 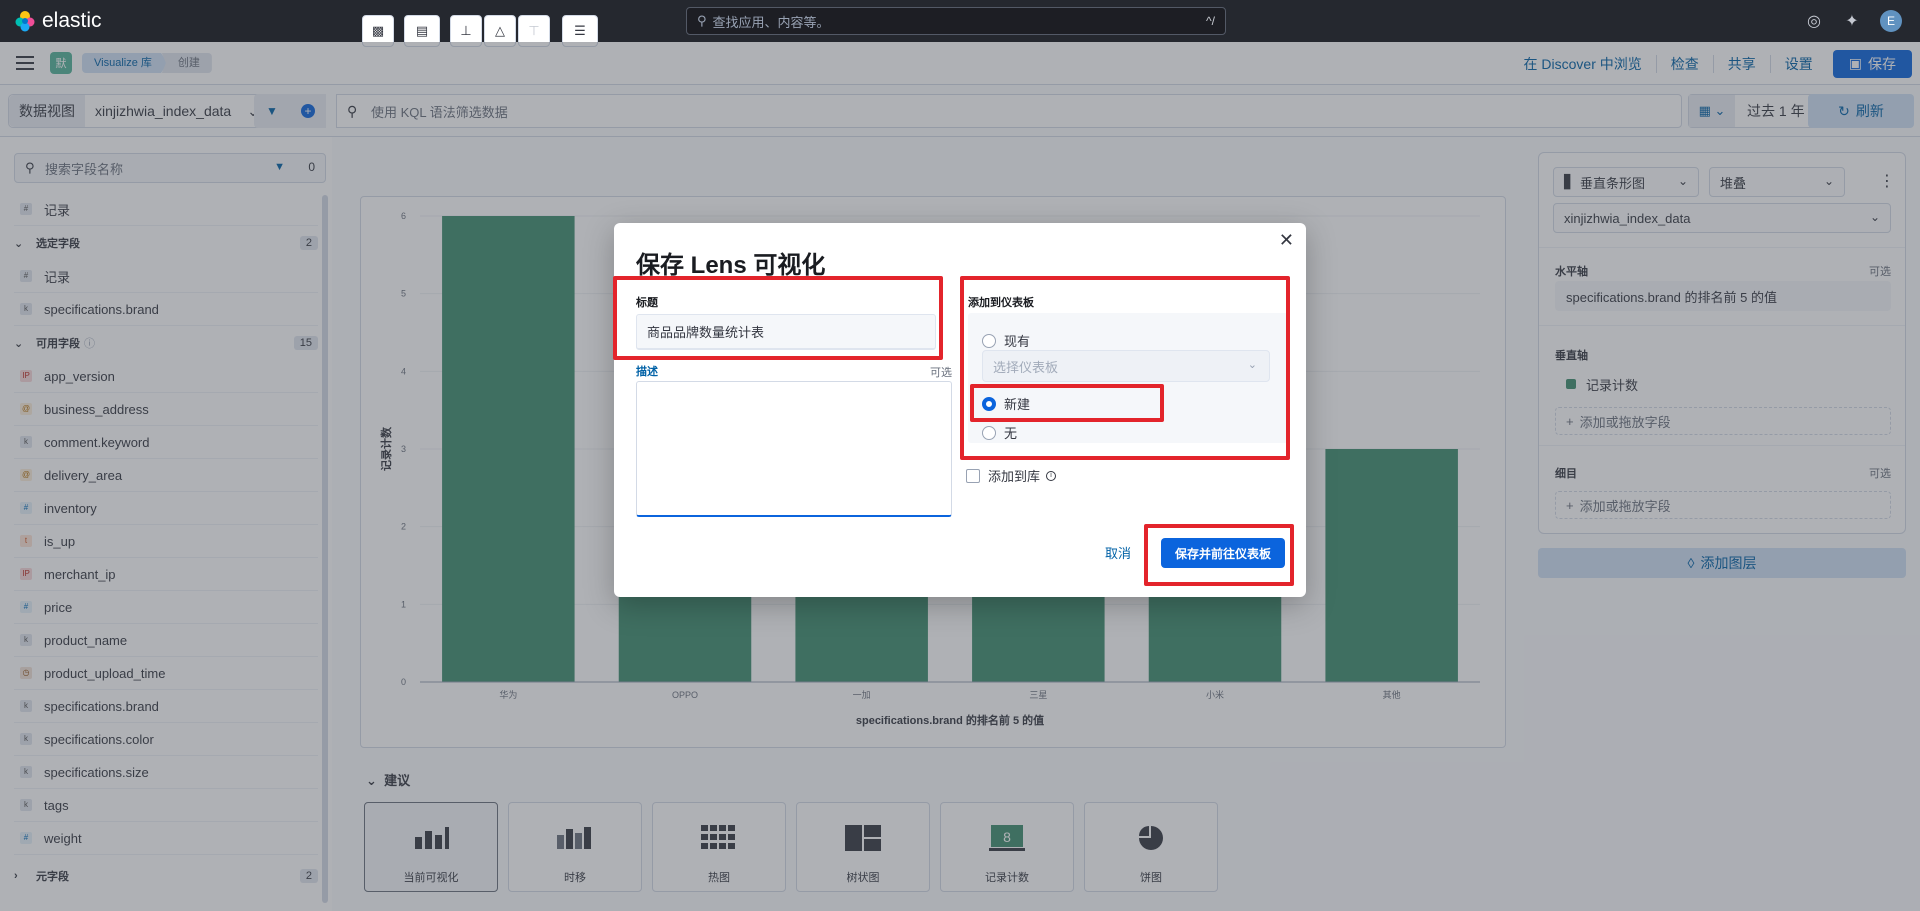 I want to click on info-icon: i, so click(x=1051, y=475).